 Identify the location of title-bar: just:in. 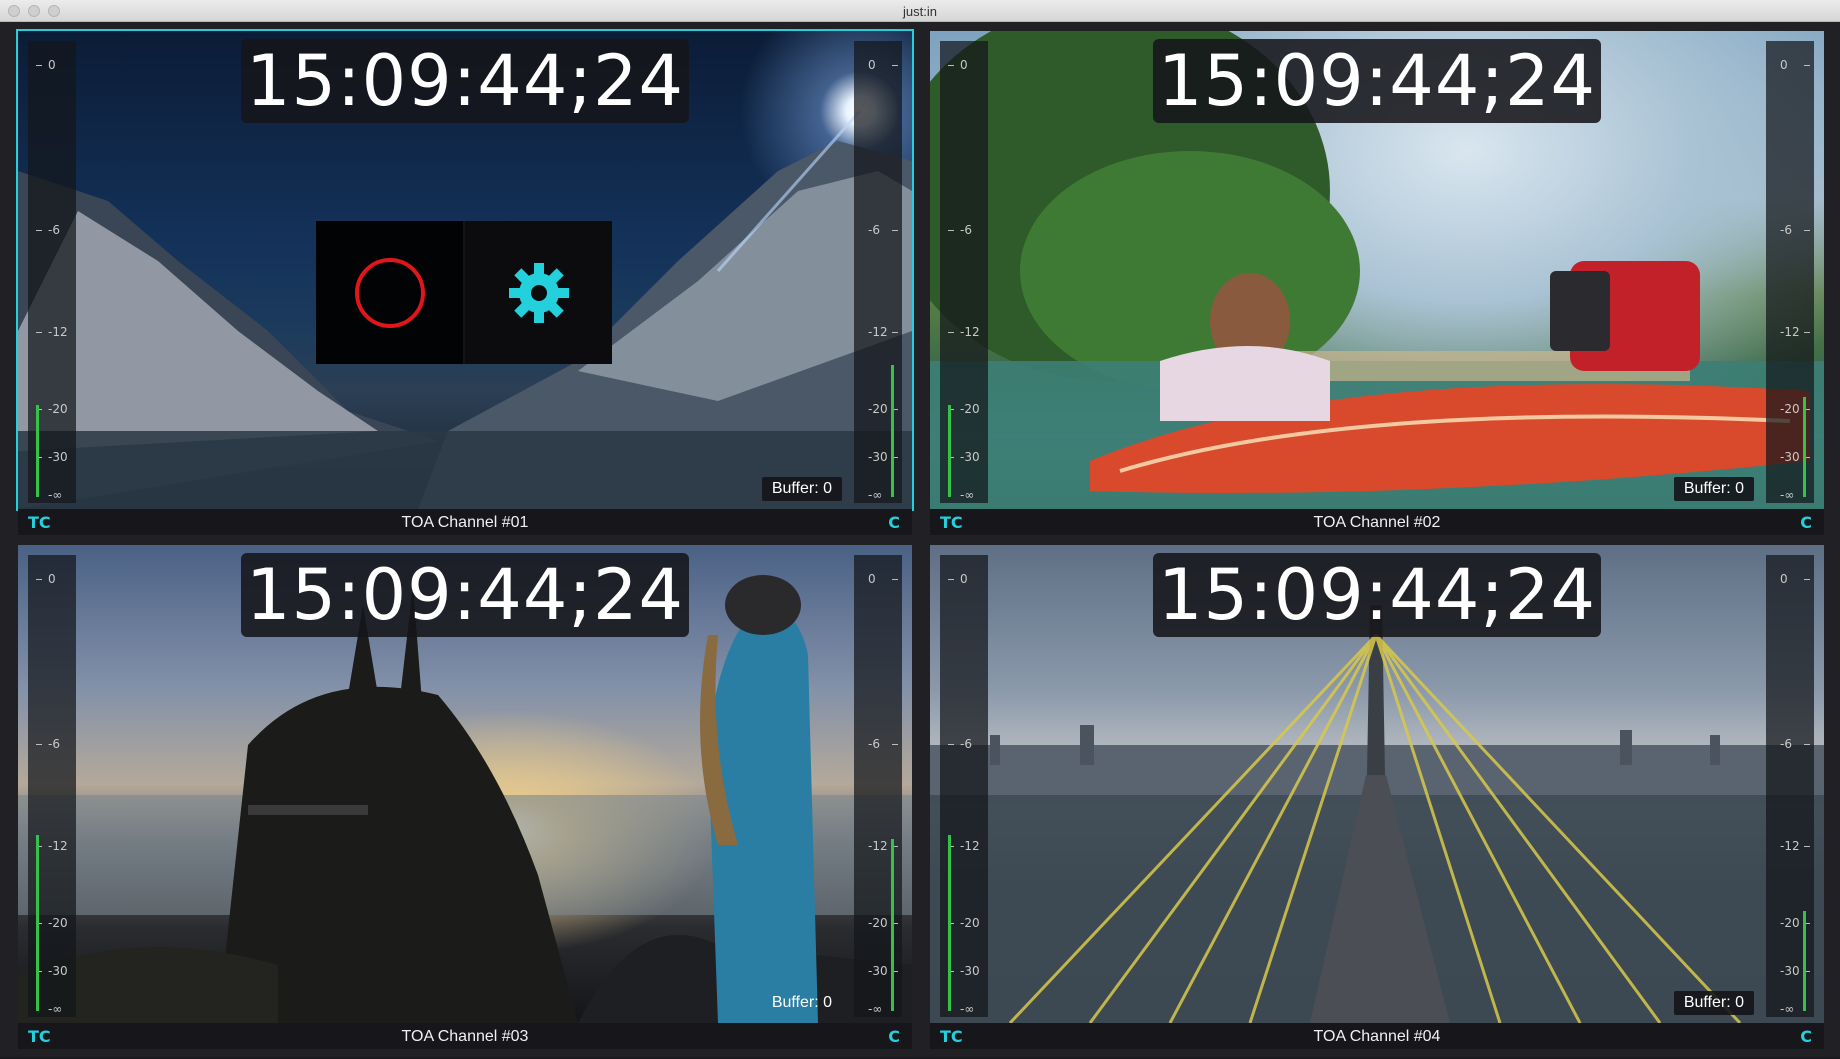
(920, 11).